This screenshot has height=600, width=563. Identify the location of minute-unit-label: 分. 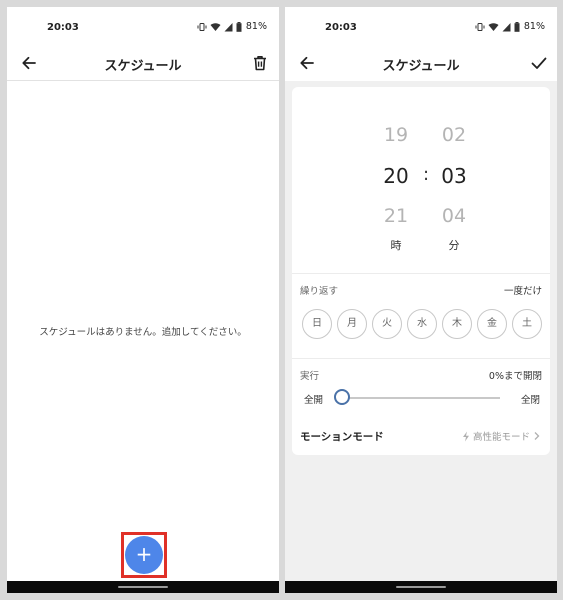
(454, 245).